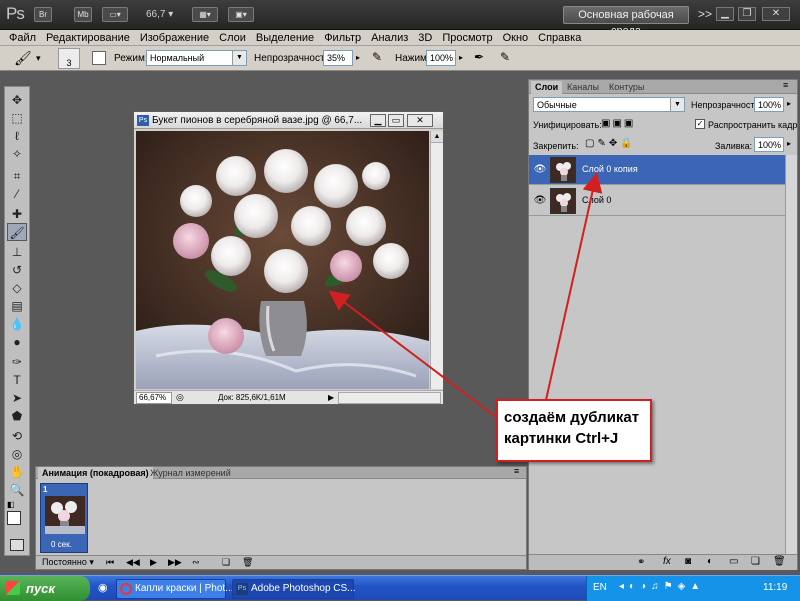 The image size is (800, 601). What do you see at coordinates (775, 587) in the screenshot?
I see `clock: 11:19` at bounding box center [775, 587].